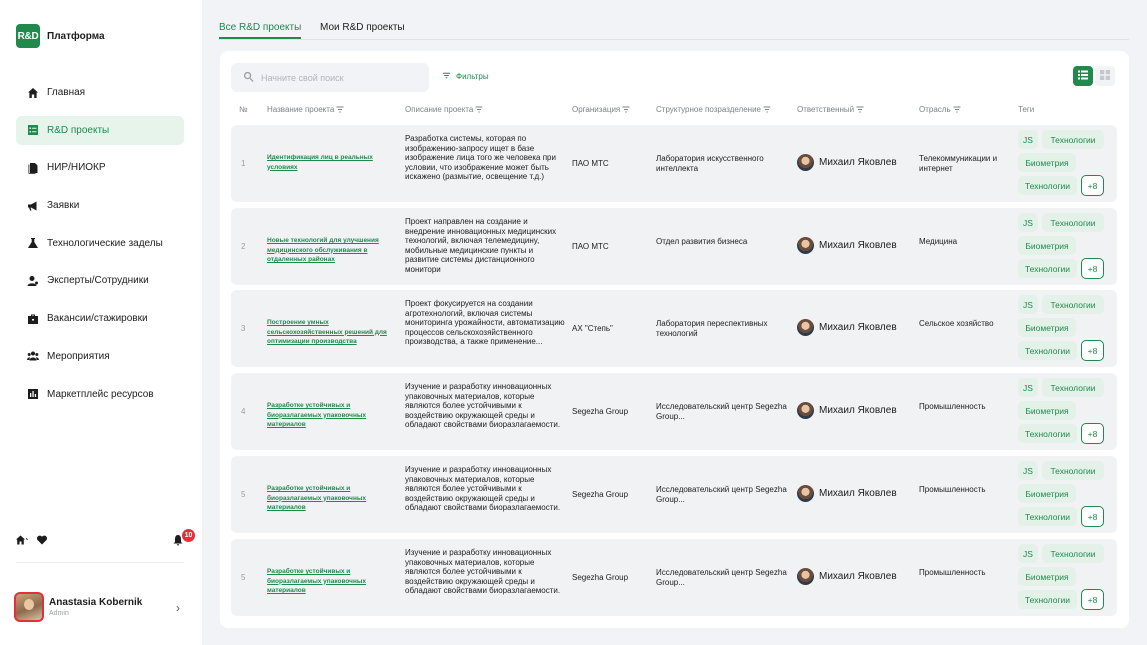  Describe the element at coordinates (1094, 76) in the screenshot. I see `view-toggle` at that location.